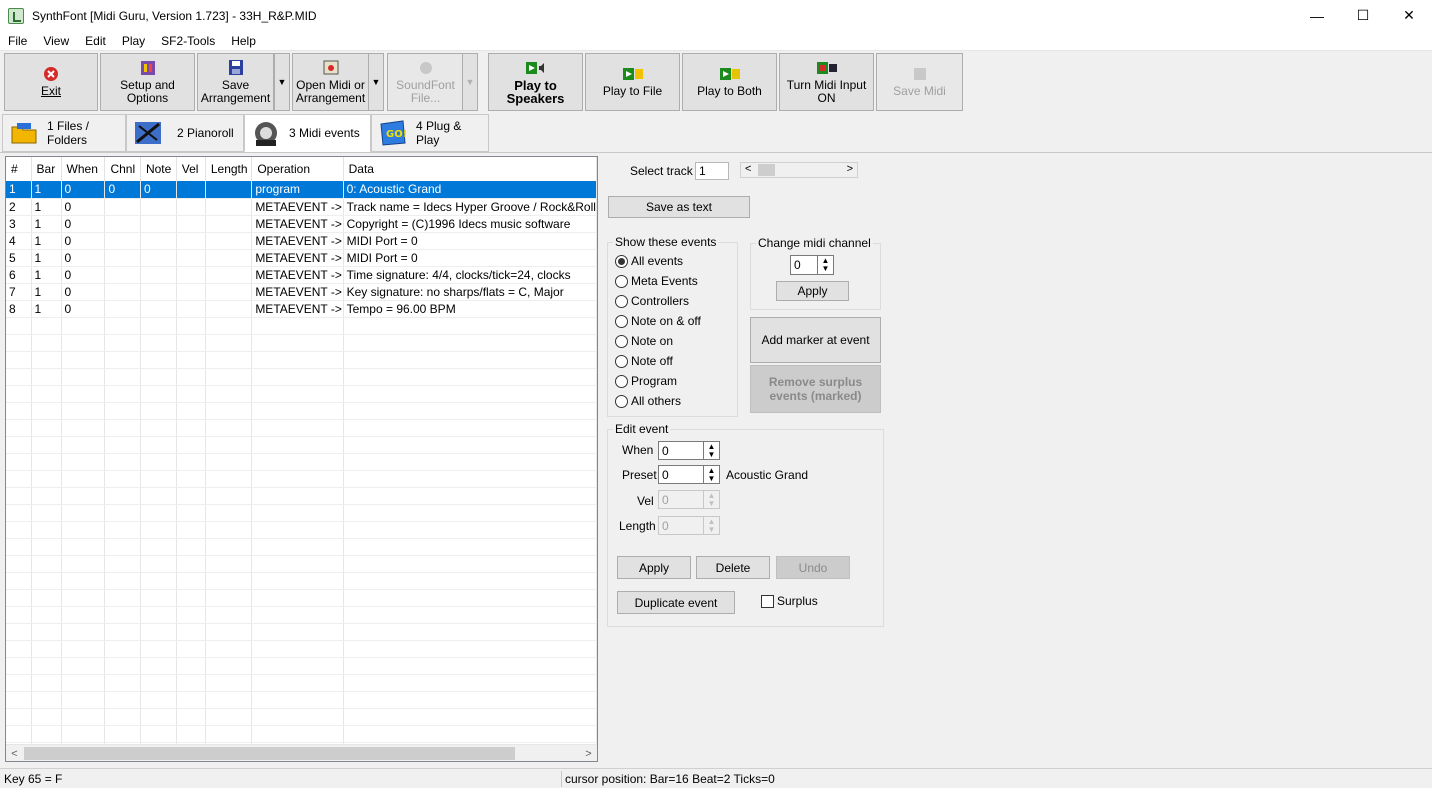 Image resolution: width=1432 pixels, height=788 pixels. Describe the element at coordinates (654, 567) in the screenshot. I see `edit-apply-button: Apply` at that location.